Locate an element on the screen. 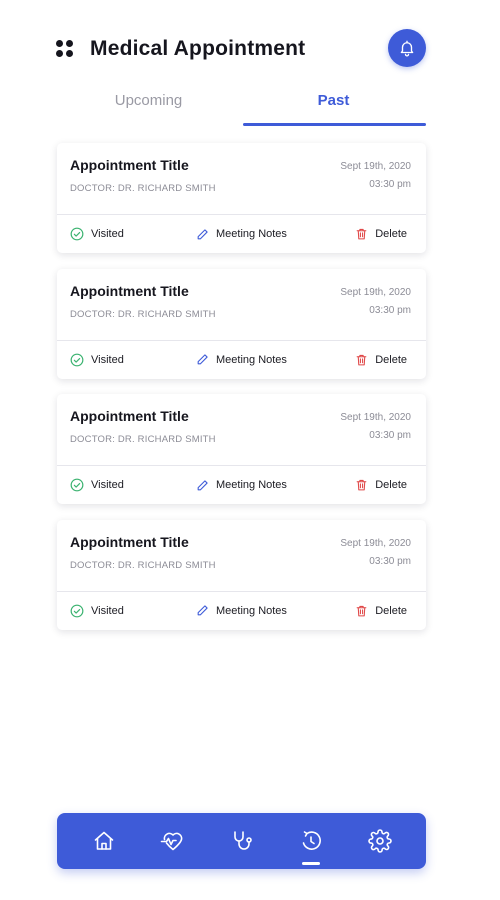 This screenshot has height=900, width=500. gear-icon is located at coordinates (379, 841).